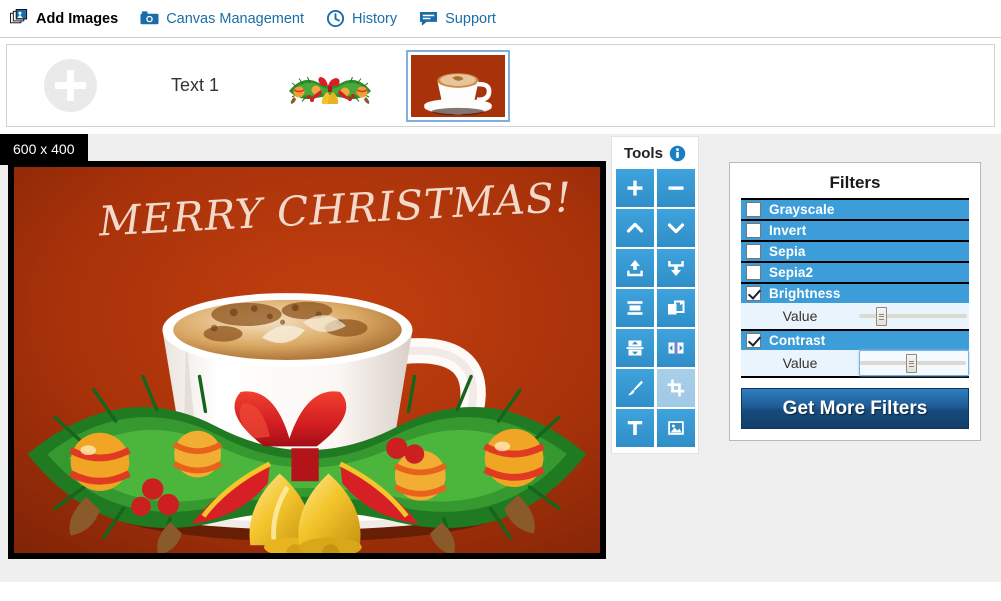 This screenshot has width=1001, height=601. I want to click on flip-horizontal-icon, so click(676, 348).